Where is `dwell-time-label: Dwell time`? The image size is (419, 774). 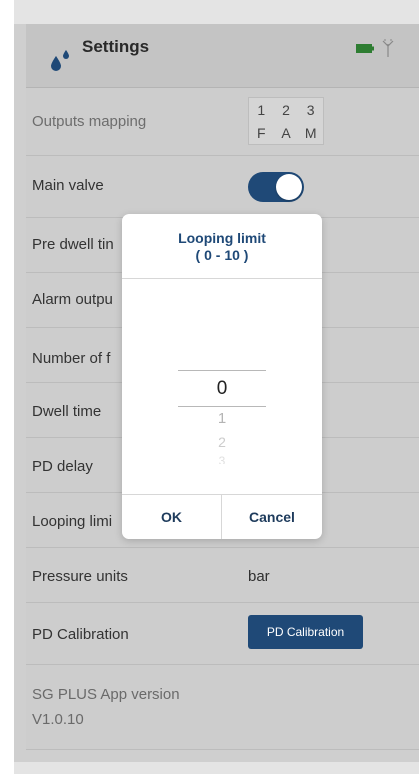
dwell-time-label: Dwell time is located at coordinates (67, 411).